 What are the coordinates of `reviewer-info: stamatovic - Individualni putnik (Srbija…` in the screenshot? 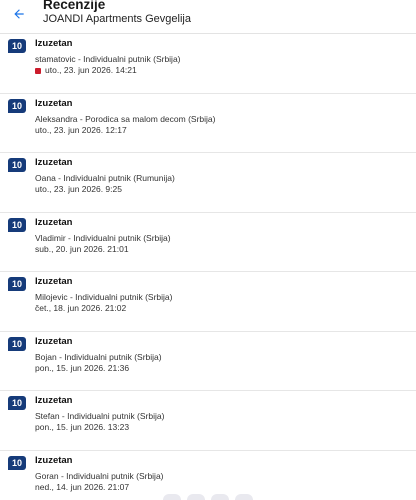 It's located at (108, 59).